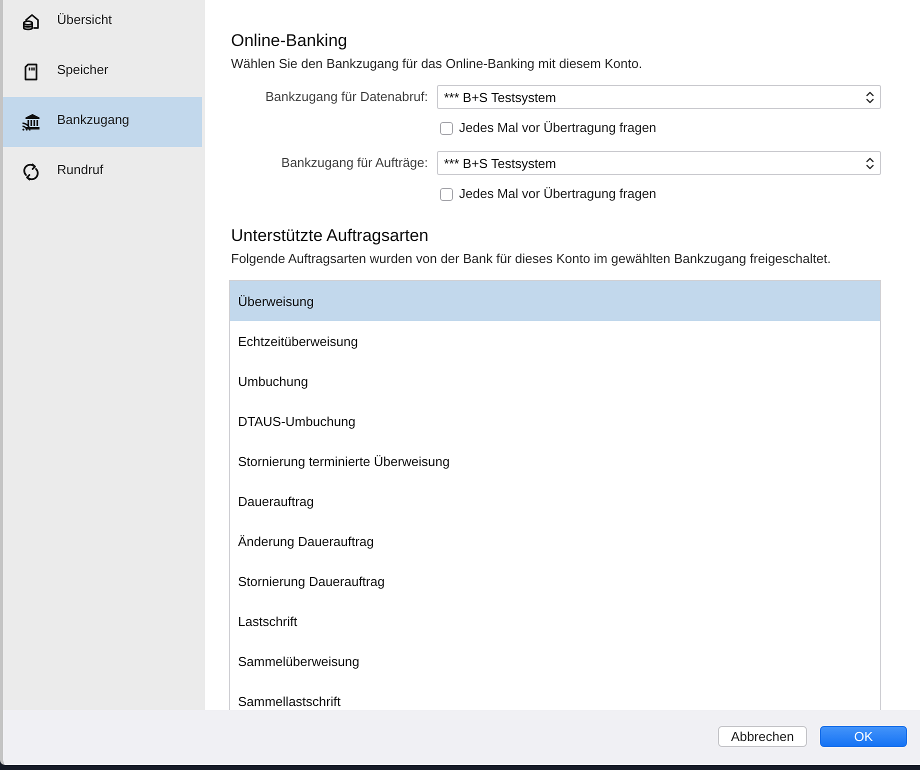 Image resolution: width=920 pixels, height=770 pixels. What do you see at coordinates (863, 736) in the screenshot?
I see `ok-button: OK` at bounding box center [863, 736].